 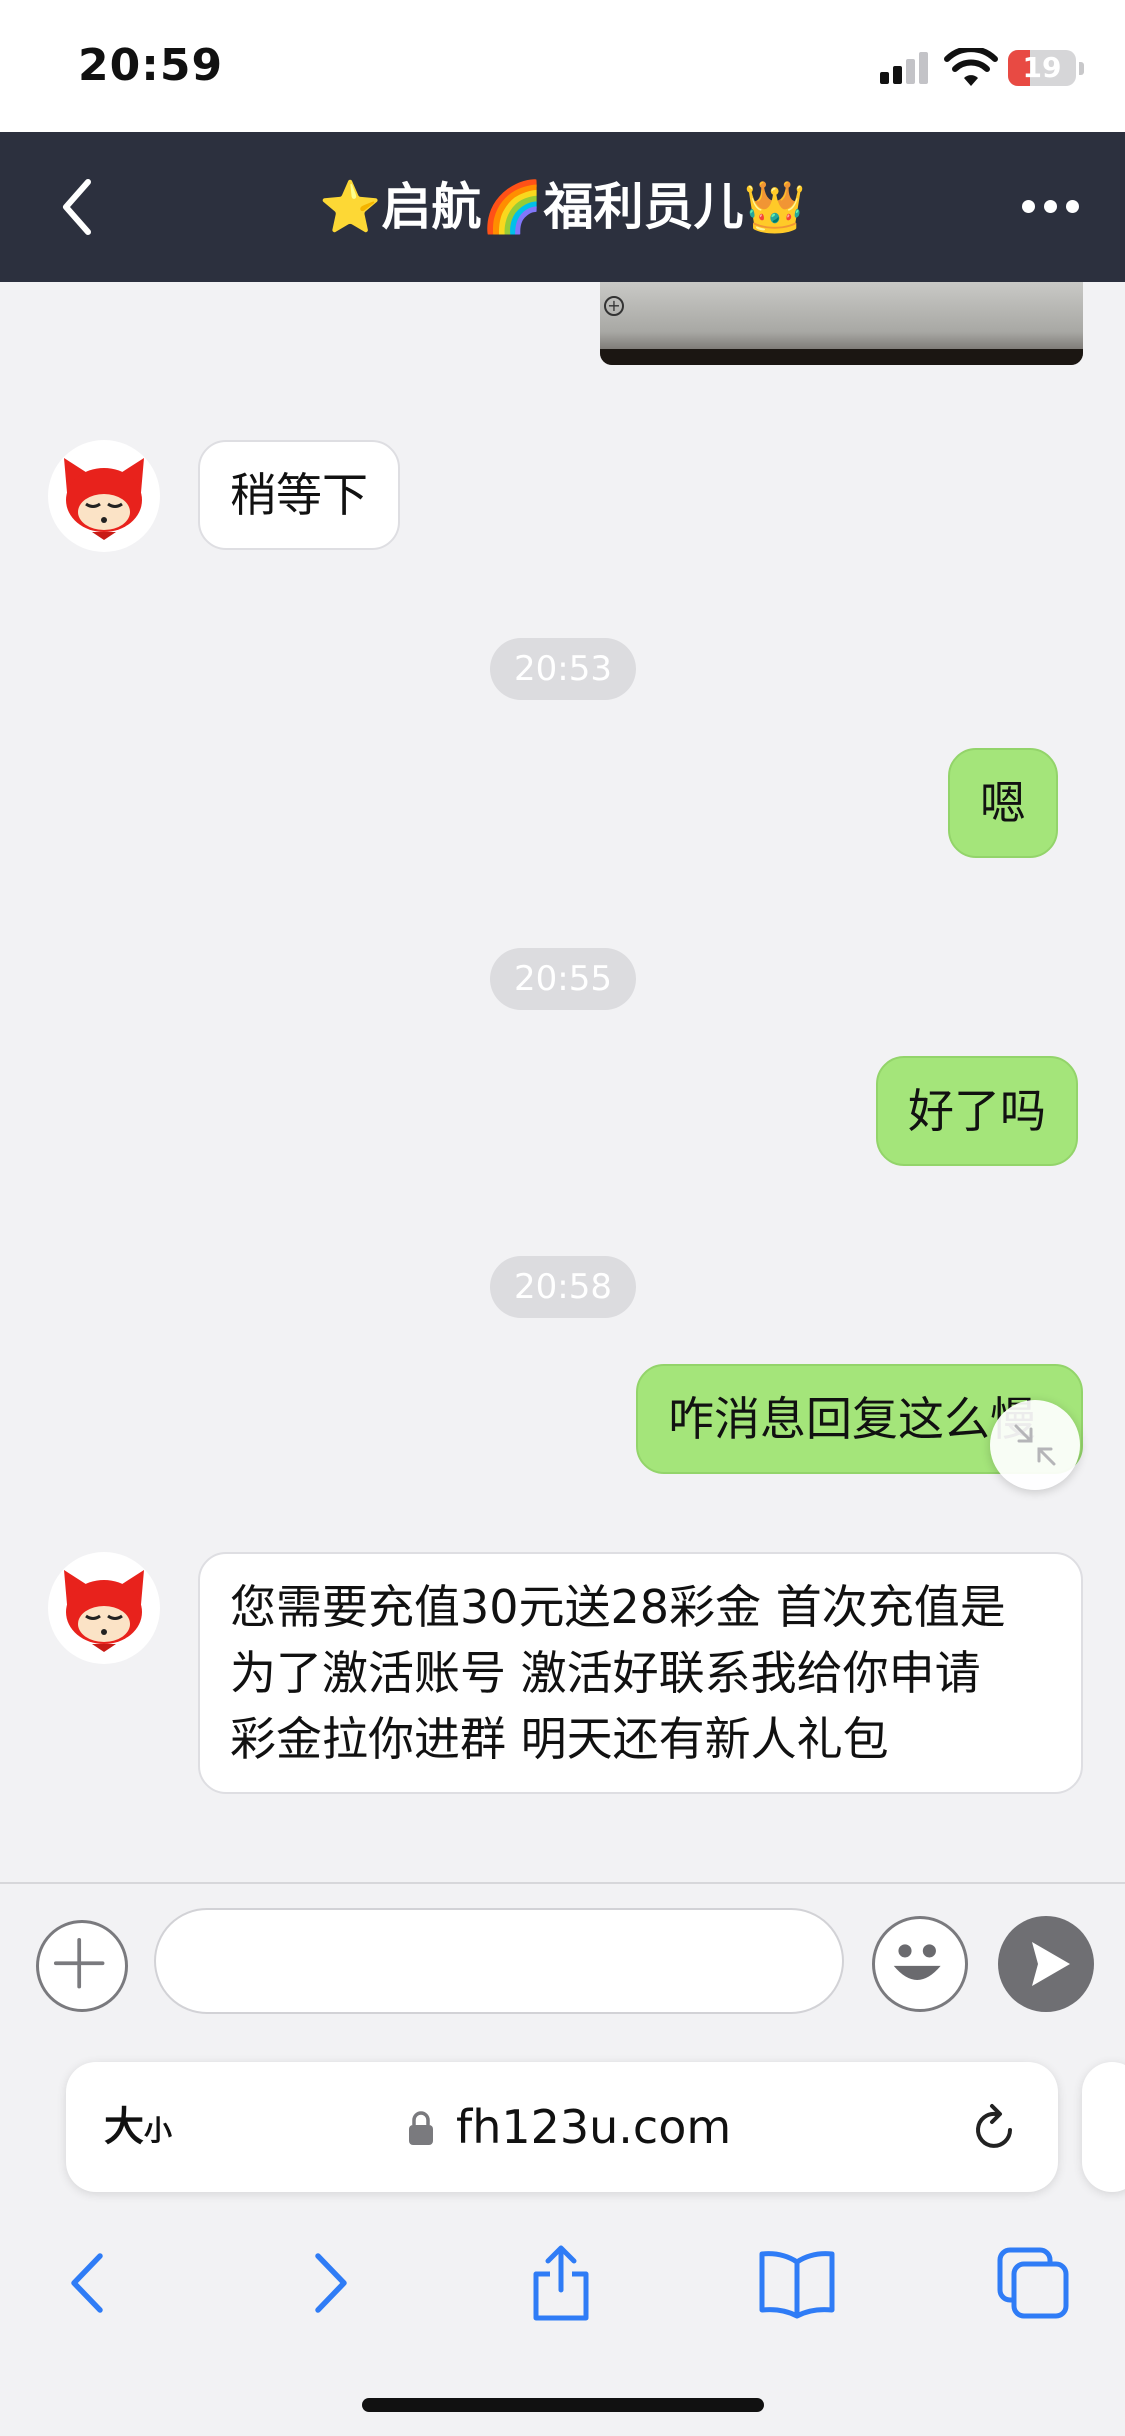 I want to click on message-input, so click(x=499, y=1961).